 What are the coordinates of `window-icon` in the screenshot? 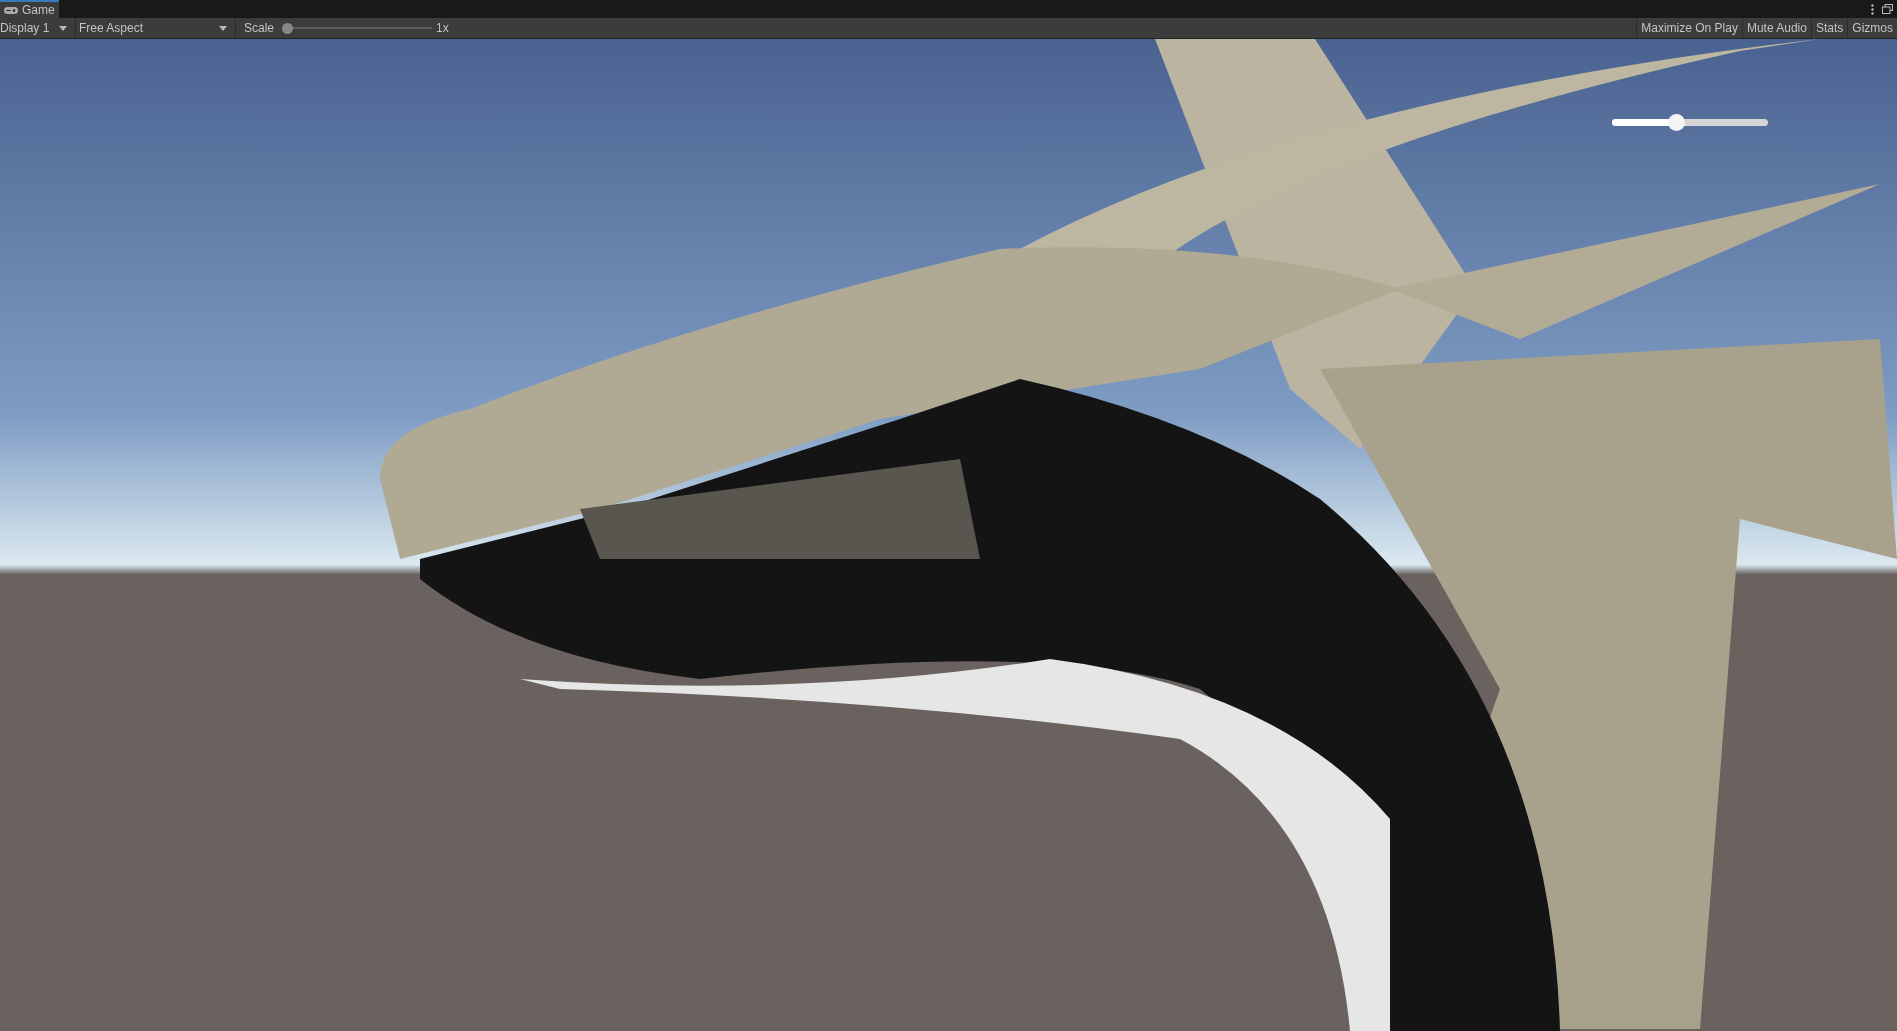 It's located at (1887, 9).